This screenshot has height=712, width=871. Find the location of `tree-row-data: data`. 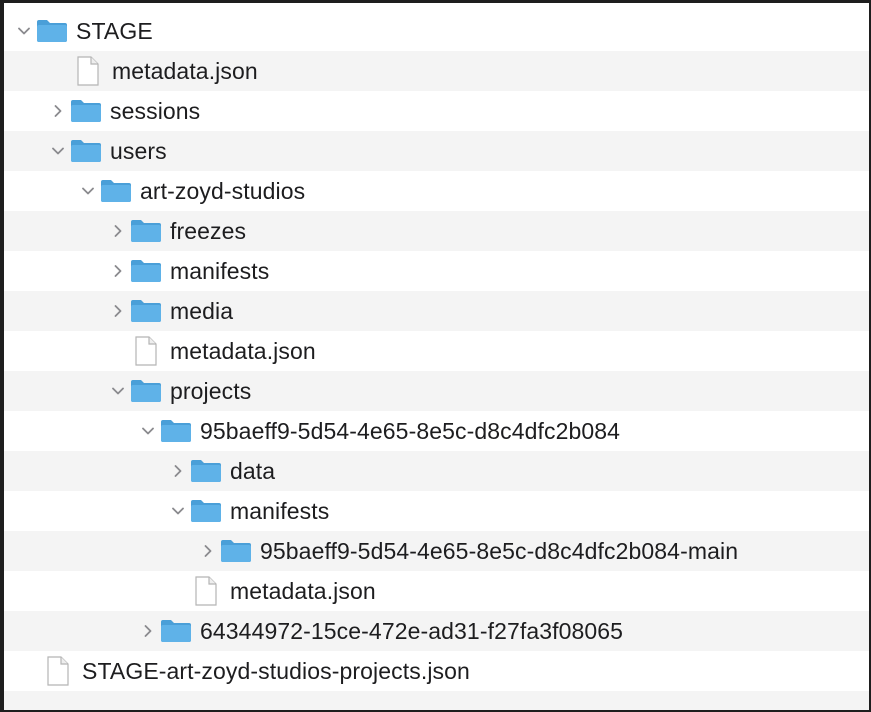

tree-row-data: data is located at coordinates (436, 471).